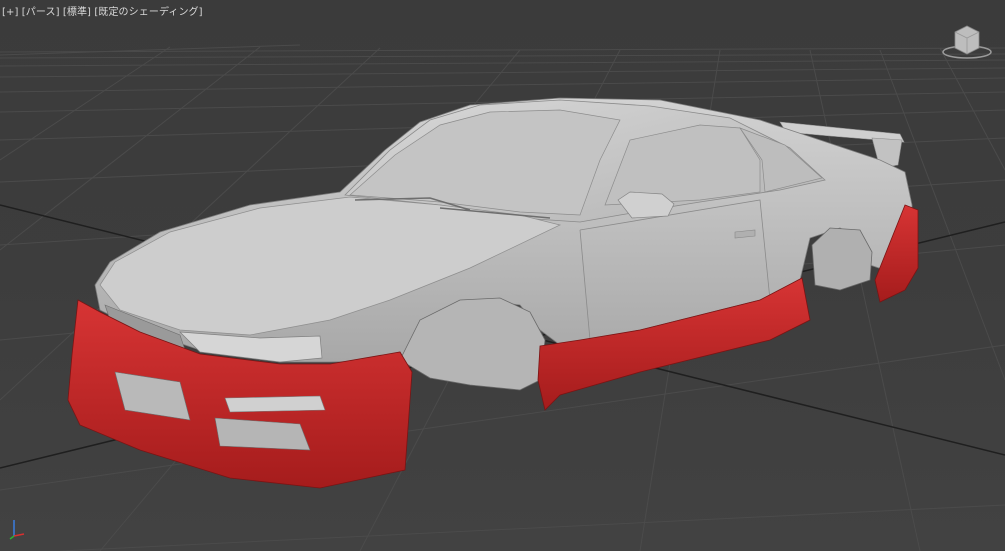 Image resolution: width=1005 pixels, height=551 pixels. I want to click on axis-tripod, so click(17, 526).